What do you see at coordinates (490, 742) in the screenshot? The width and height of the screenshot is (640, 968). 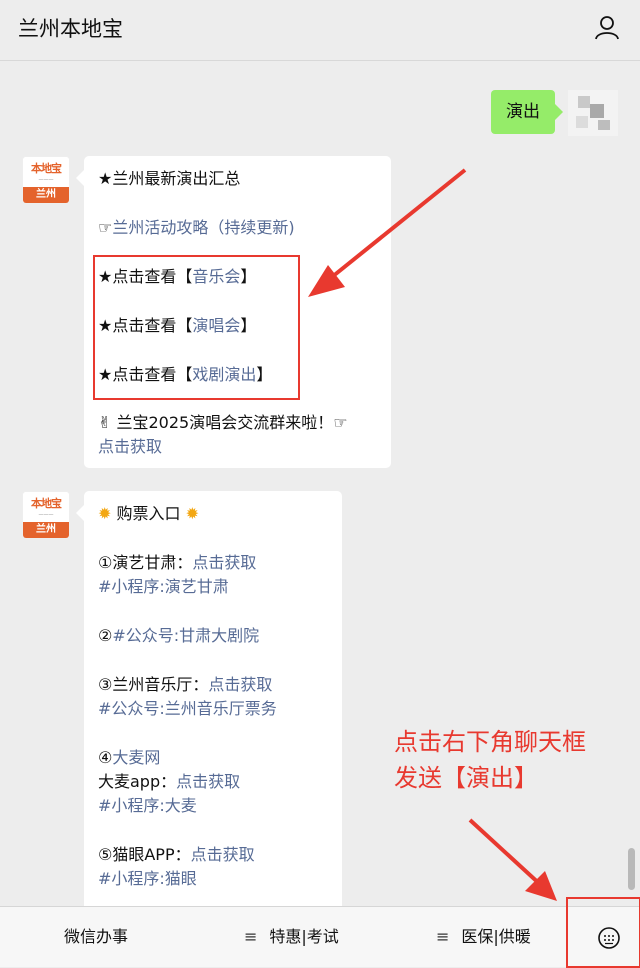 I see `annotation-text: 点击右下角聊天框` at bounding box center [490, 742].